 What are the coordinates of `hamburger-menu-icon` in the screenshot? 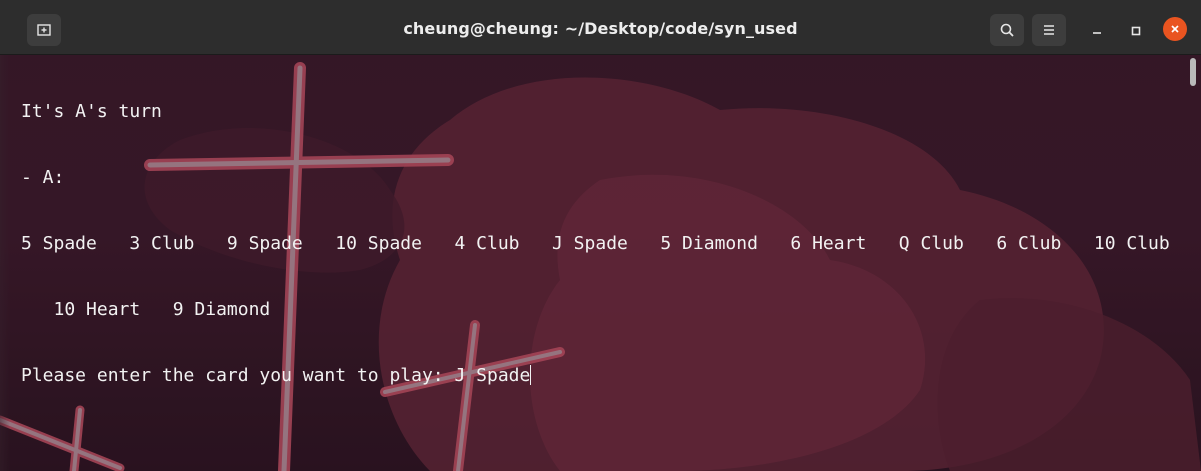 It's located at (1049, 30).